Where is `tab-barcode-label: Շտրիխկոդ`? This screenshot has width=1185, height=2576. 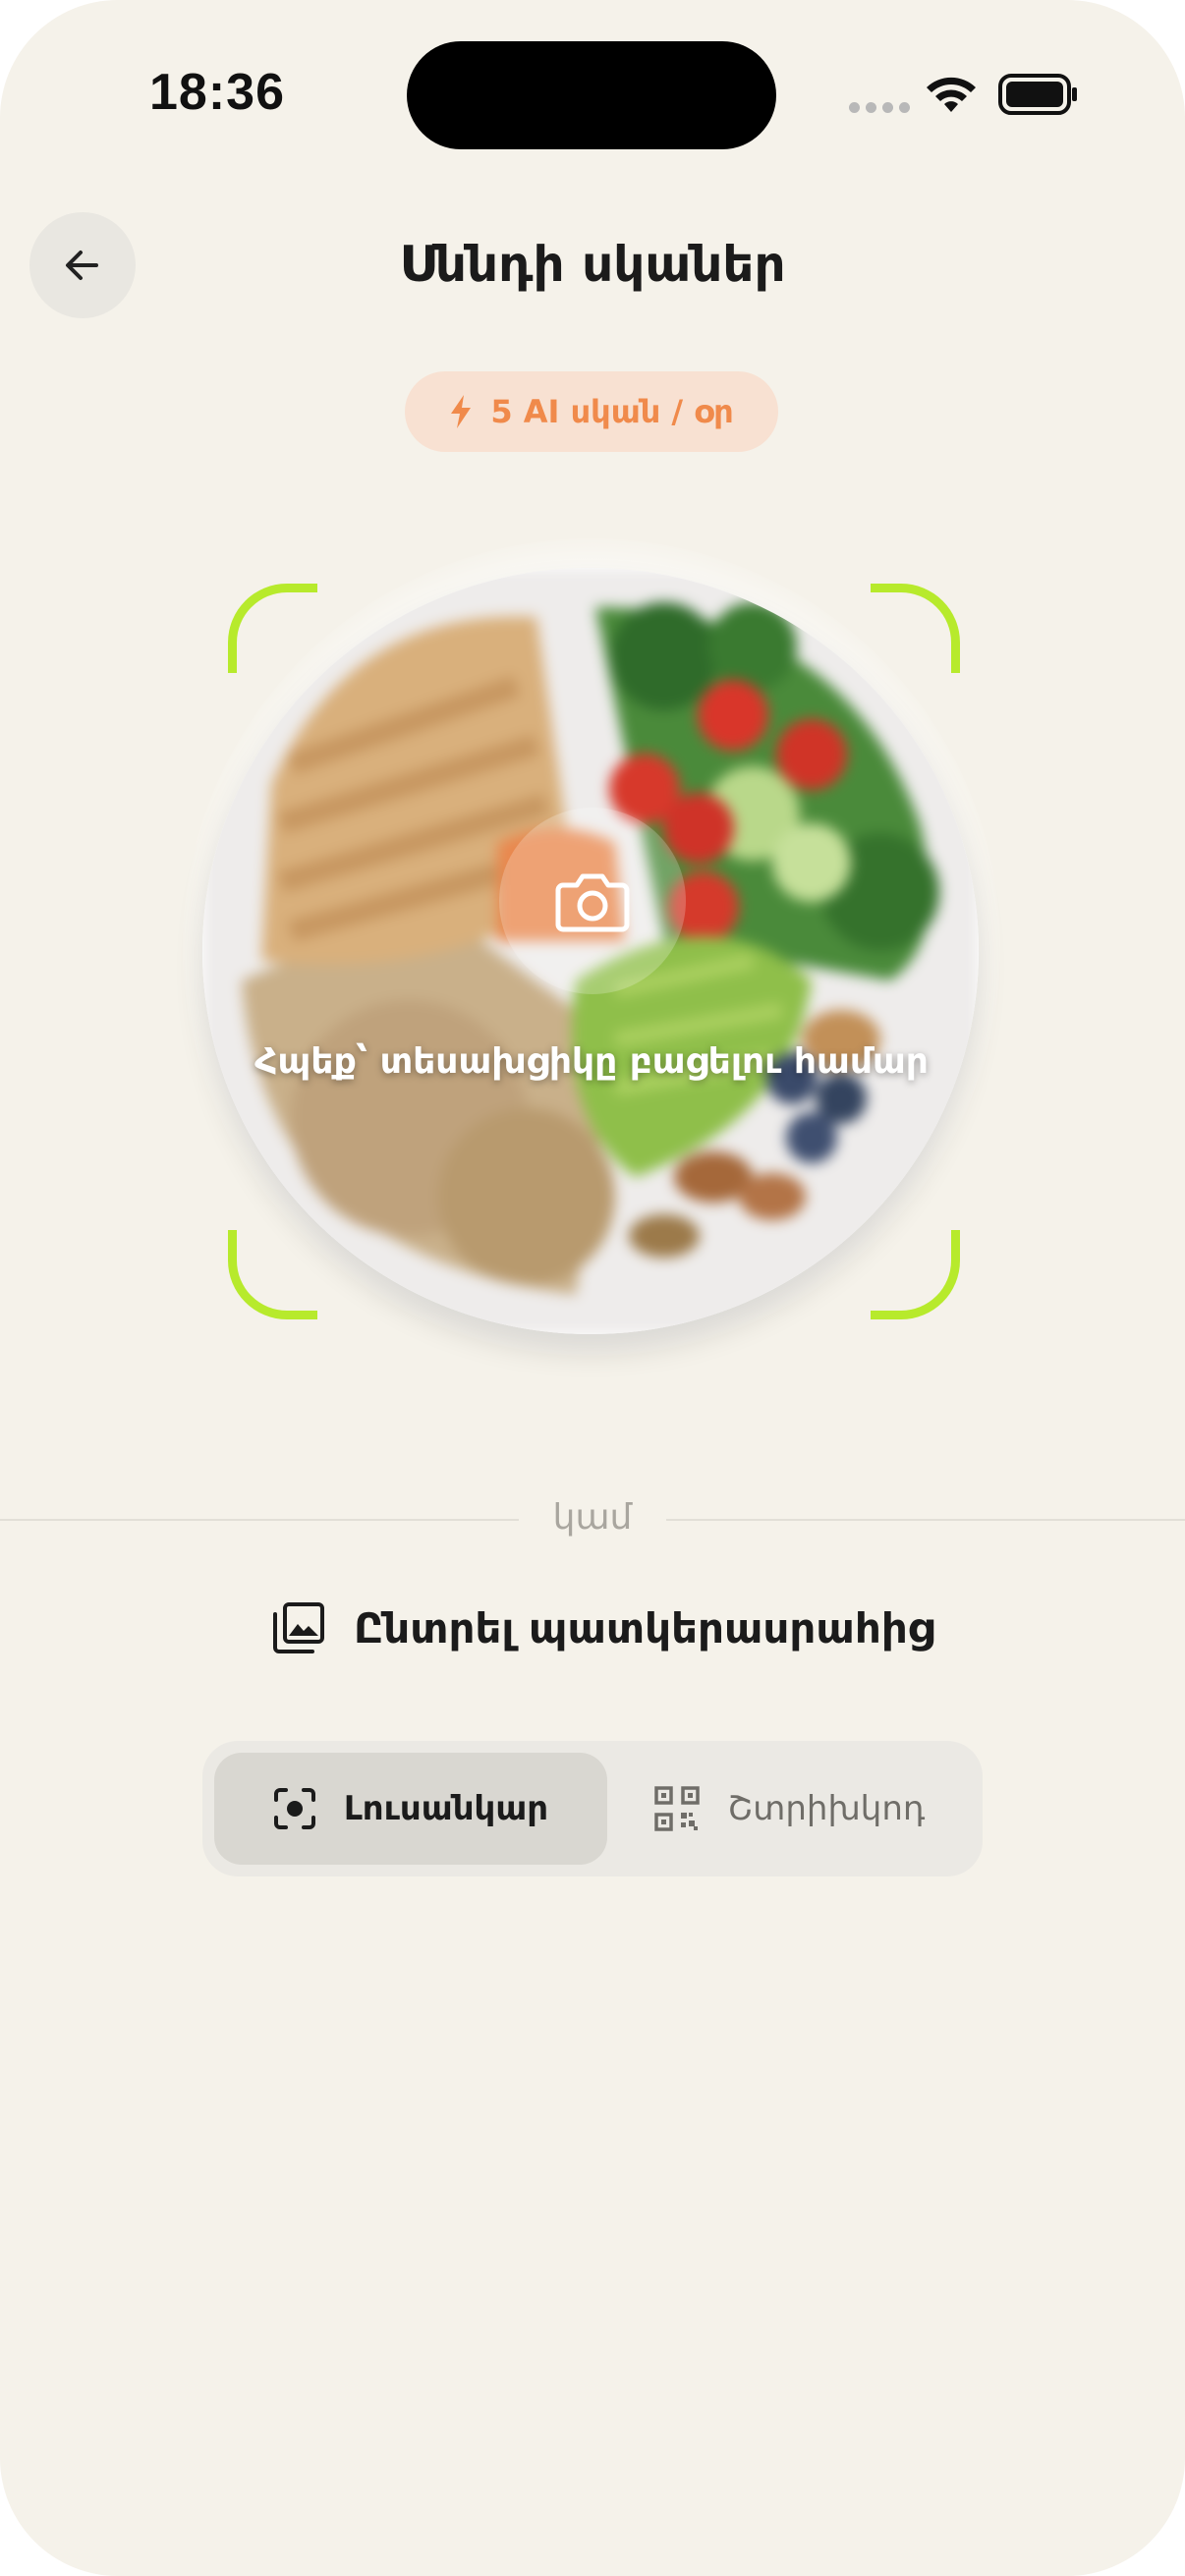 tab-barcode-label: Շտրիխկոդ is located at coordinates (827, 1808).